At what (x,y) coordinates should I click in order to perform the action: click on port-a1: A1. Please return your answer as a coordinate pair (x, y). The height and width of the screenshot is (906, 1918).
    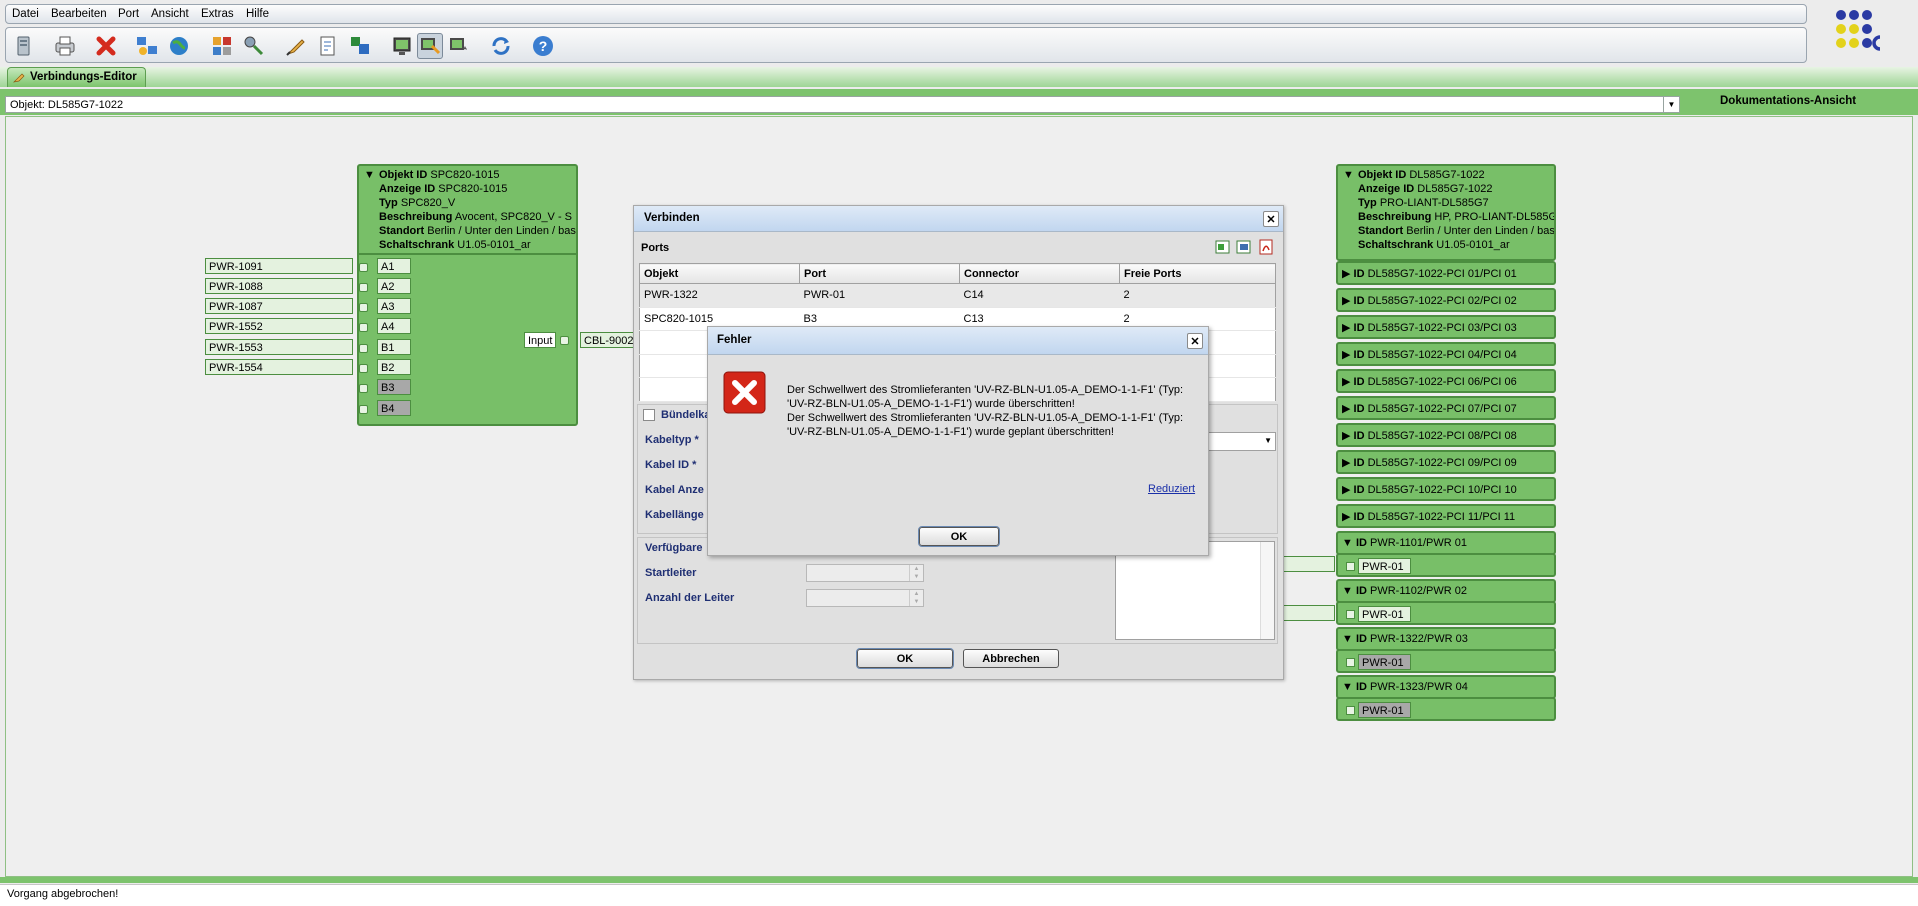
    Looking at the image, I should click on (394, 266).